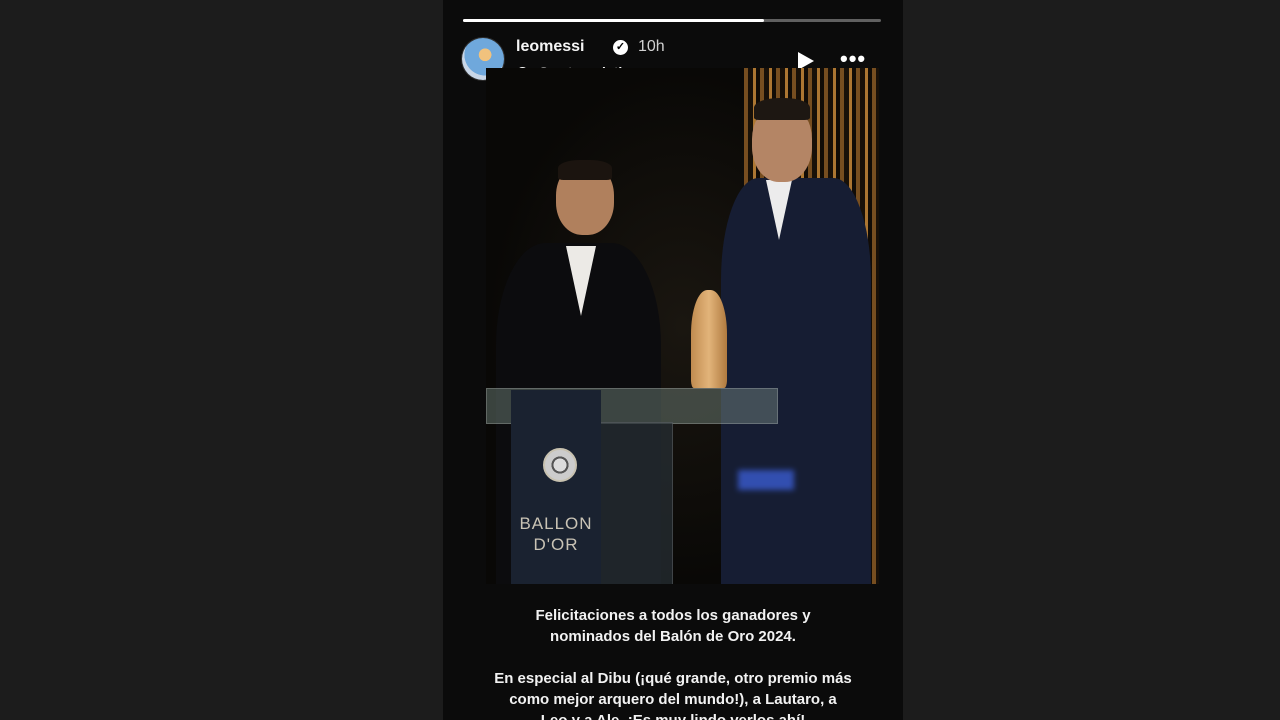 The width and height of the screenshot is (1280, 720). What do you see at coordinates (673, 615) in the screenshot?
I see `caption-line: Felicitaciones a todos los ganadores y` at bounding box center [673, 615].